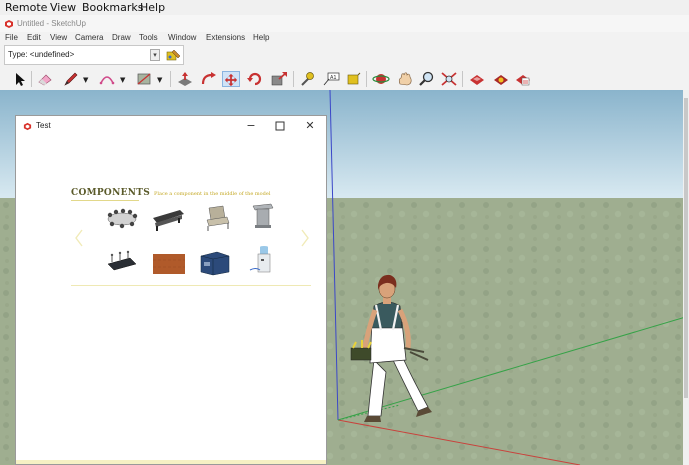 This screenshot has width=689, height=465. What do you see at coordinates (381, 79) in the screenshot?
I see `orbit-tool-icon` at bounding box center [381, 79].